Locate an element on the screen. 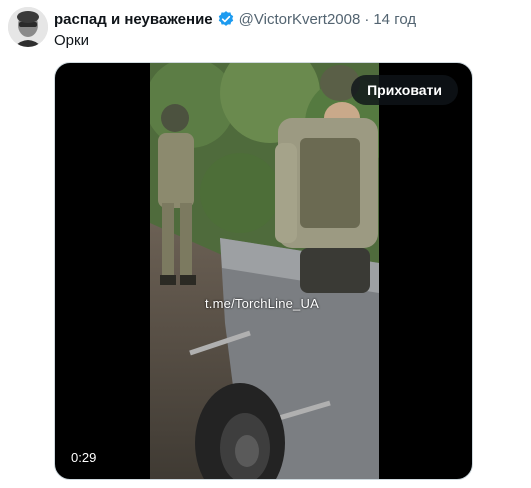  author-handle: @VictorKvert2008 is located at coordinates (300, 19).